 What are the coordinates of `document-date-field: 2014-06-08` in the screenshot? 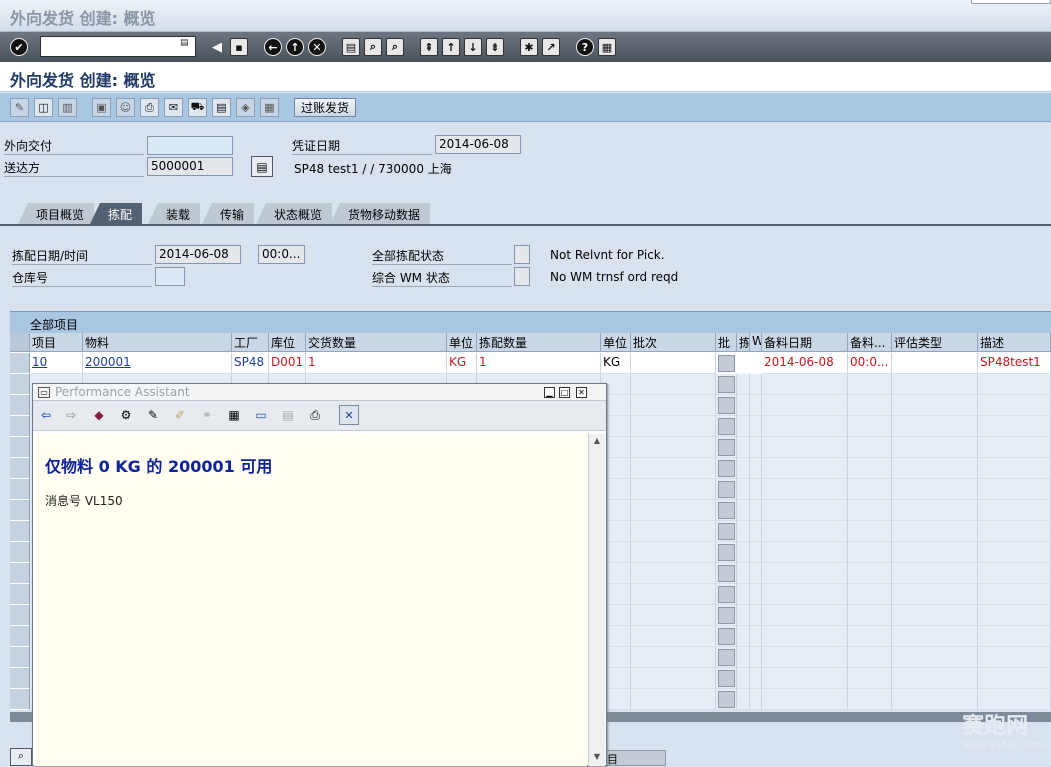 It's located at (478, 144).